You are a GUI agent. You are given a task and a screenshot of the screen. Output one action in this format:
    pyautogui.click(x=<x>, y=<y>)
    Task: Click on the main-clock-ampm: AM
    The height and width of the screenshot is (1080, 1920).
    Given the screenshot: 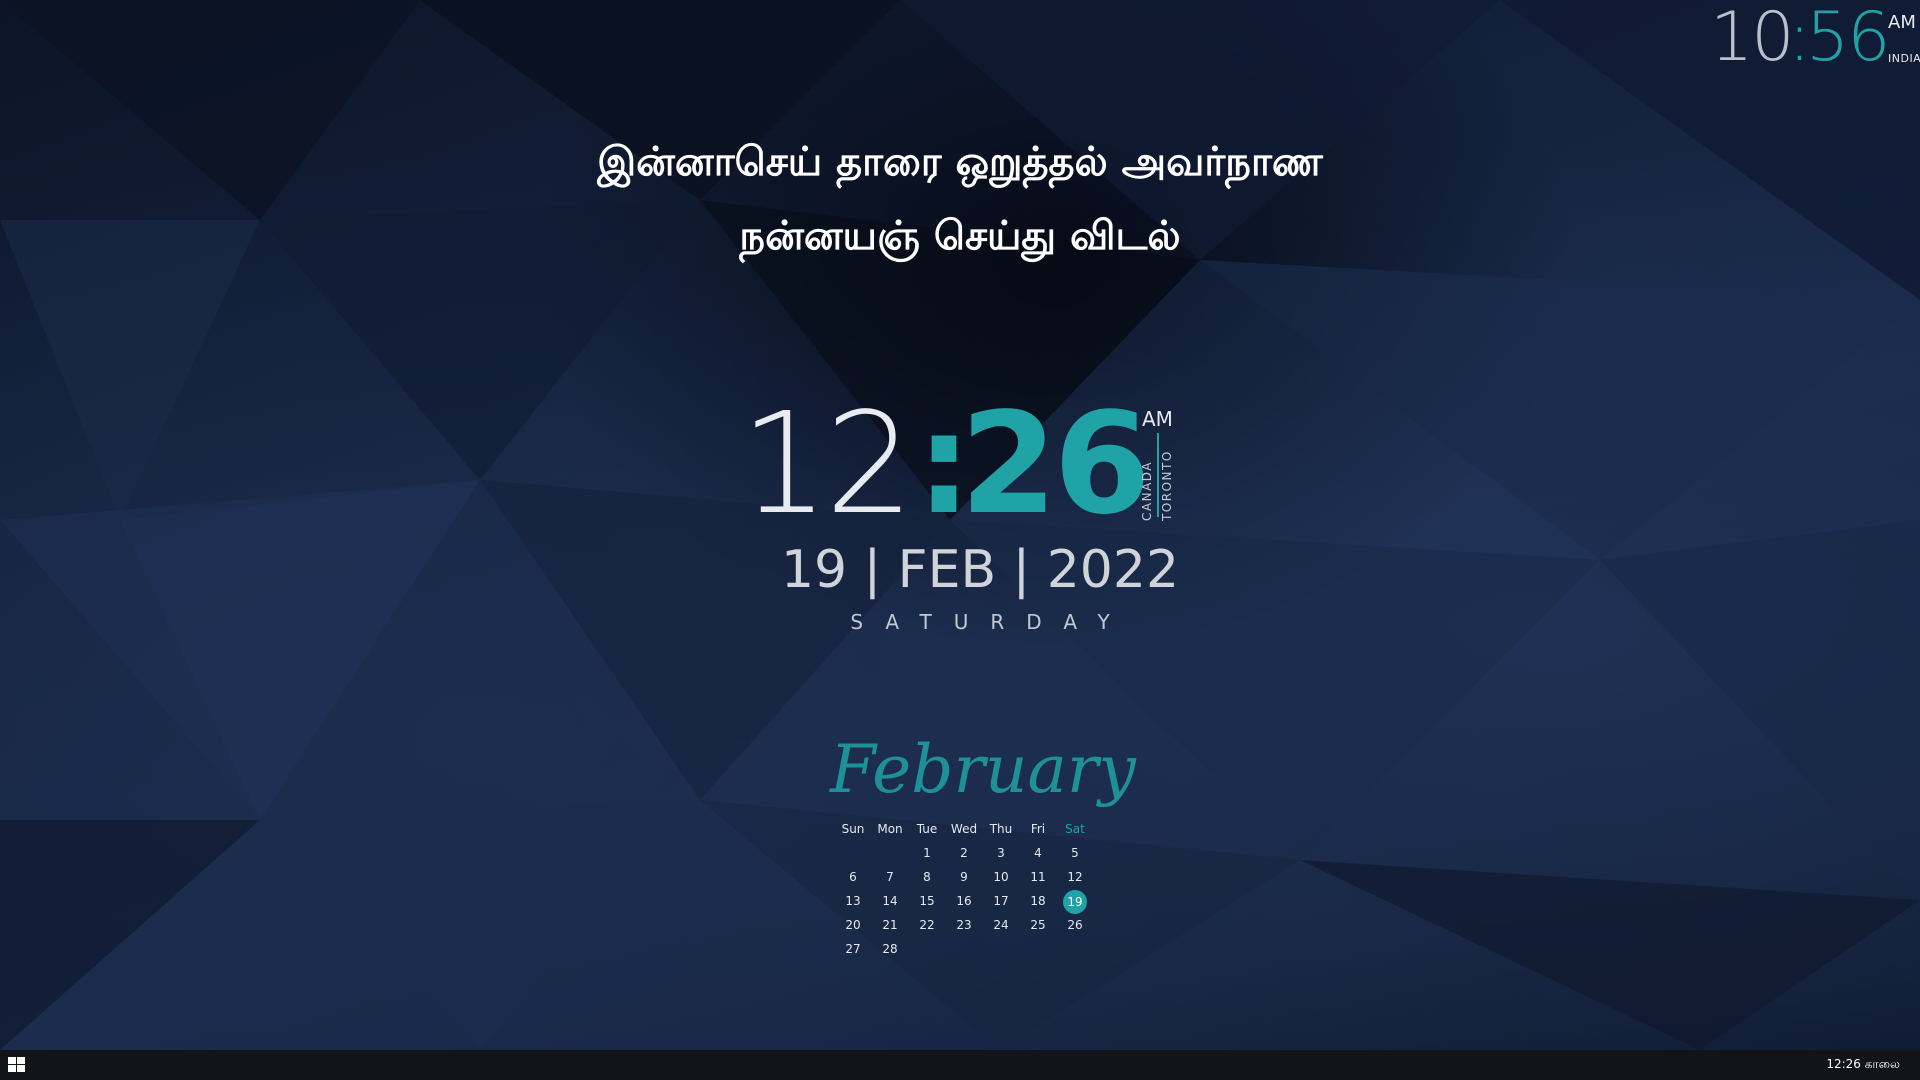 What is the action you would take?
    pyautogui.click(x=1157, y=419)
    